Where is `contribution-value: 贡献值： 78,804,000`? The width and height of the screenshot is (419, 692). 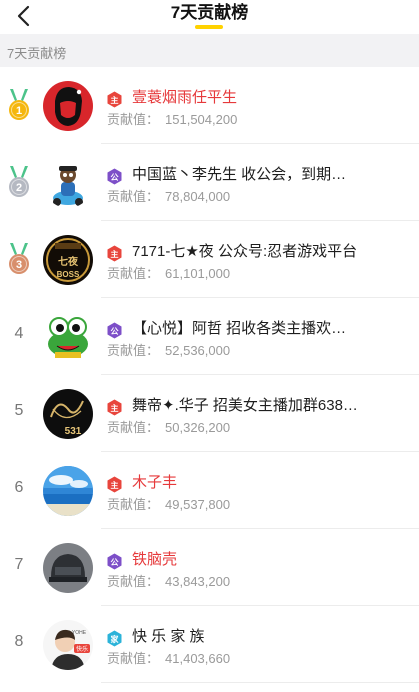
contribution-value: 贡献值： 78,804,000 is located at coordinates (168, 197).